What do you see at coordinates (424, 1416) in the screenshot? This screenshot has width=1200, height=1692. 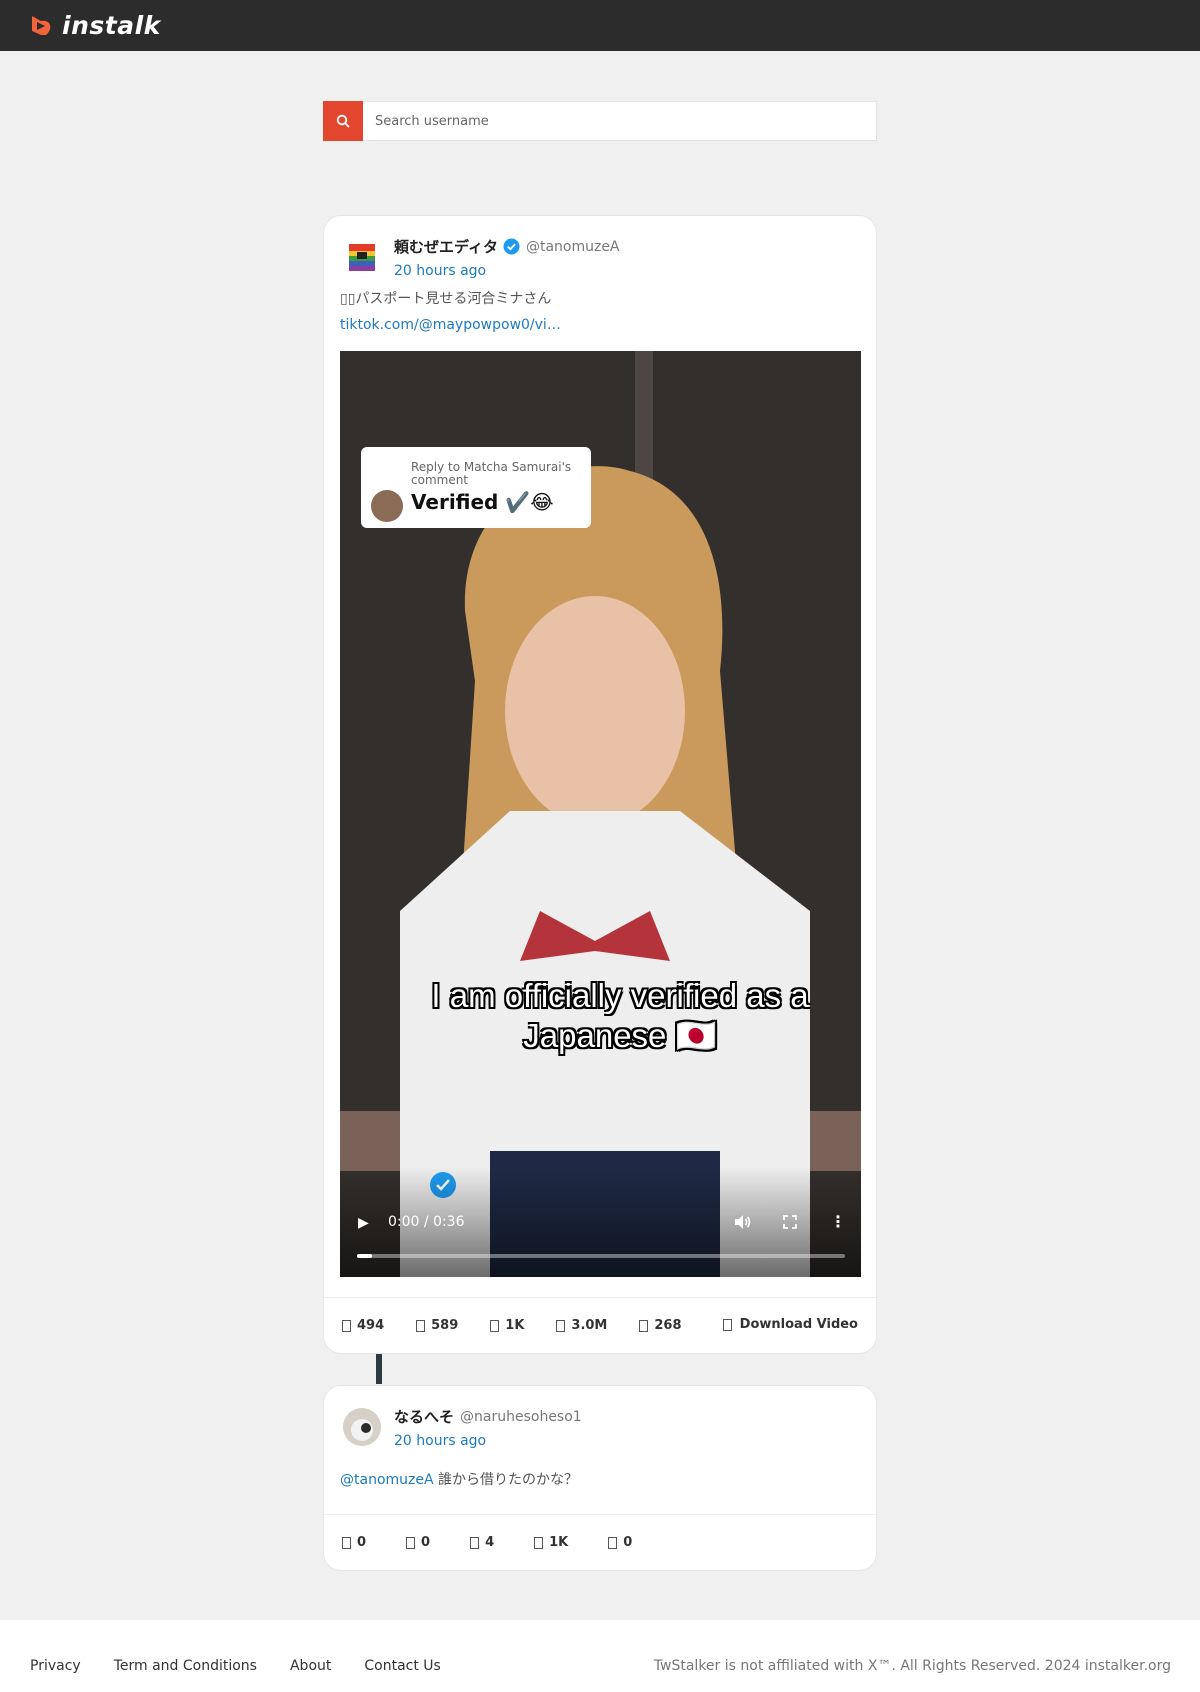 I see `author-name: なるへそ` at bounding box center [424, 1416].